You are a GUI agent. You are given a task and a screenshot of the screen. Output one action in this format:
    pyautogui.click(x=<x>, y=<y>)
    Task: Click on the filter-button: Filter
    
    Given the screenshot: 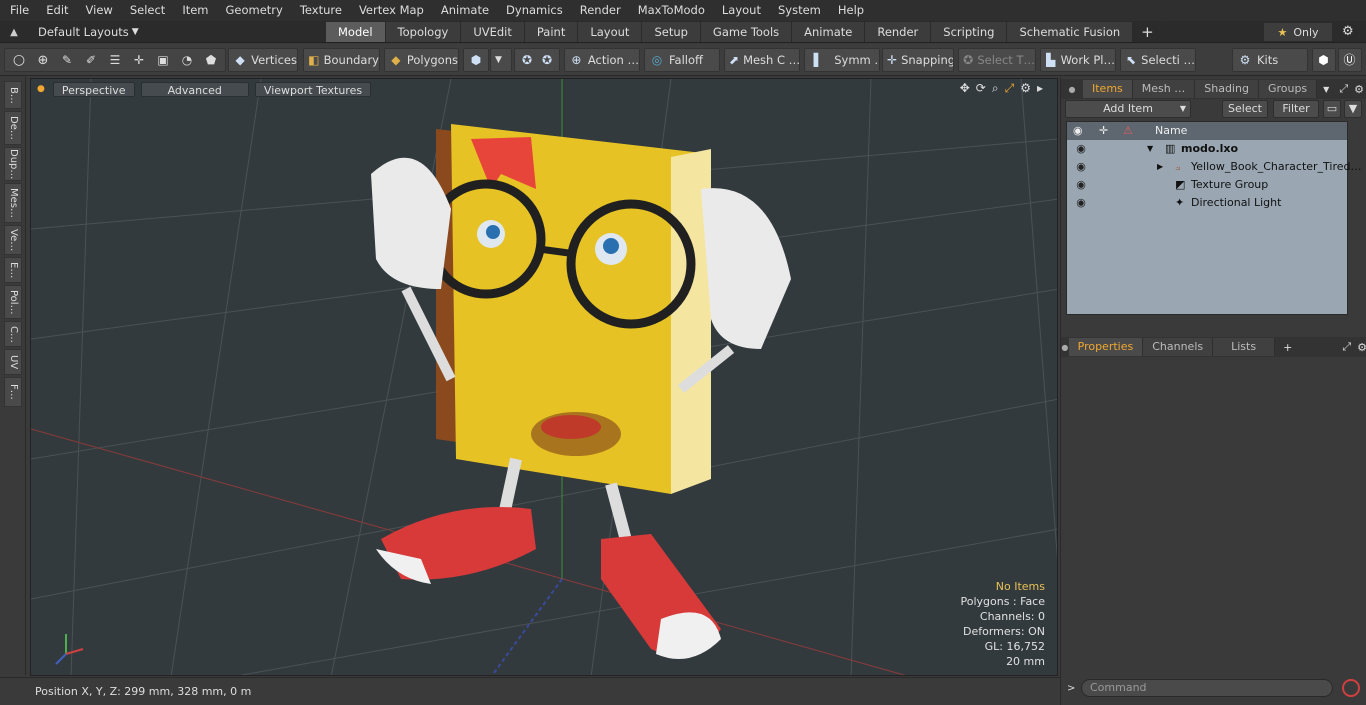 What is the action you would take?
    pyautogui.click(x=1296, y=109)
    